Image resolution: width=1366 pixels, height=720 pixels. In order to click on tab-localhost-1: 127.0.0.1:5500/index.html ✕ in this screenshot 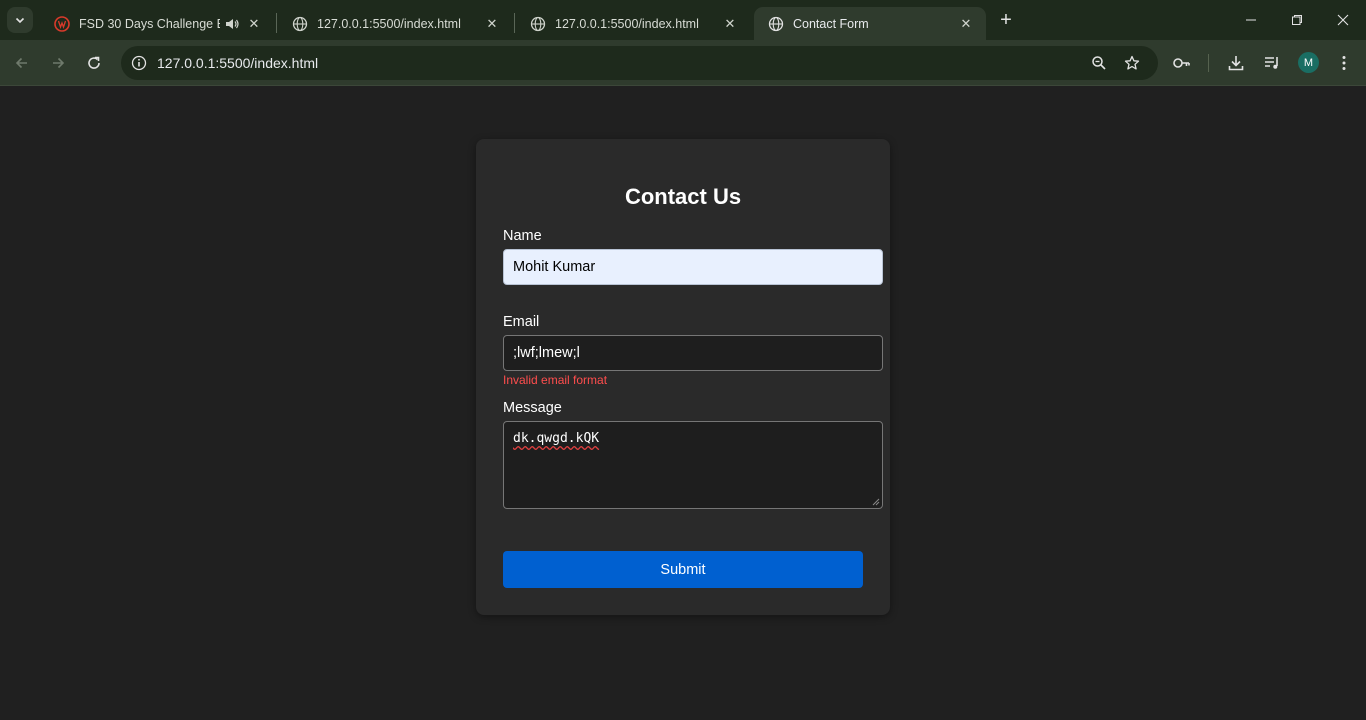, I will do `click(395, 23)`.